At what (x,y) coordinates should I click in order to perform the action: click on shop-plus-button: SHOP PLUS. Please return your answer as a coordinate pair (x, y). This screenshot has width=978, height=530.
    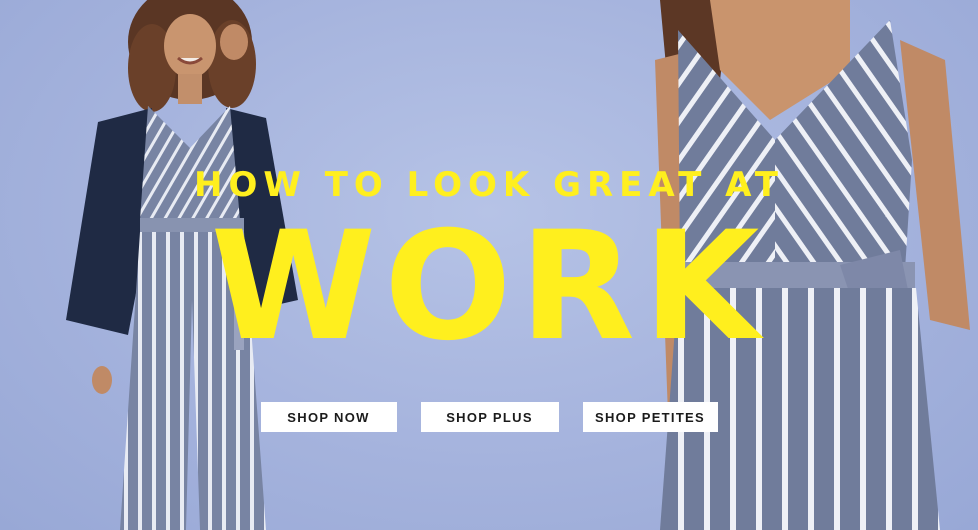
    Looking at the image, I should click on (489, 417).